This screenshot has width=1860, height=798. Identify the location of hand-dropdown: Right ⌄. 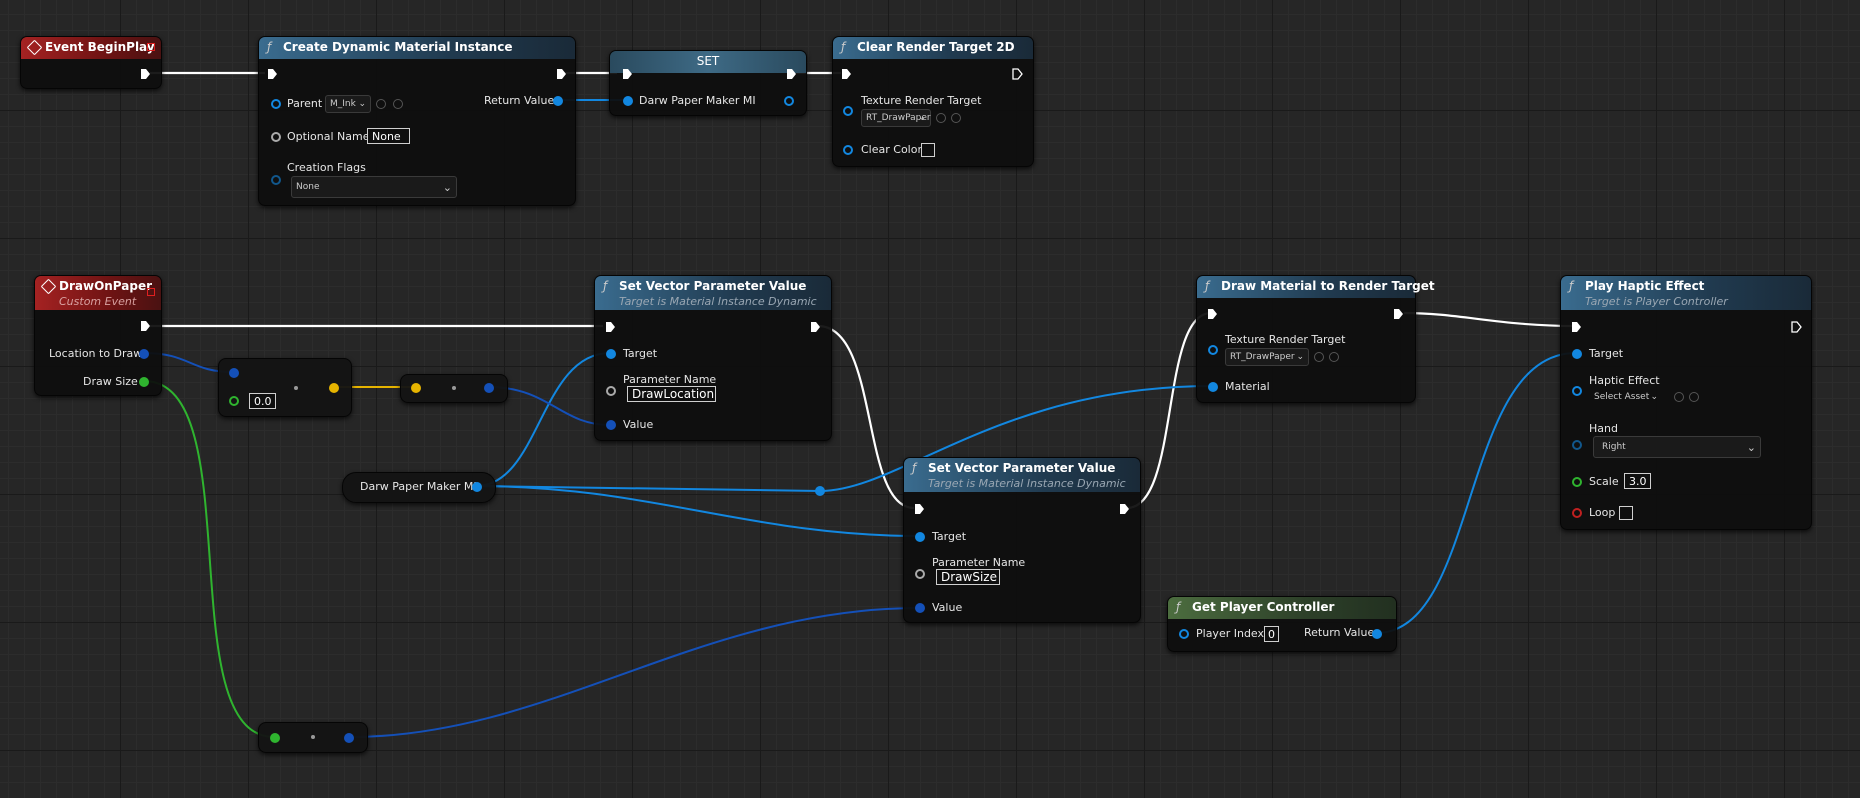
(1677, 447).